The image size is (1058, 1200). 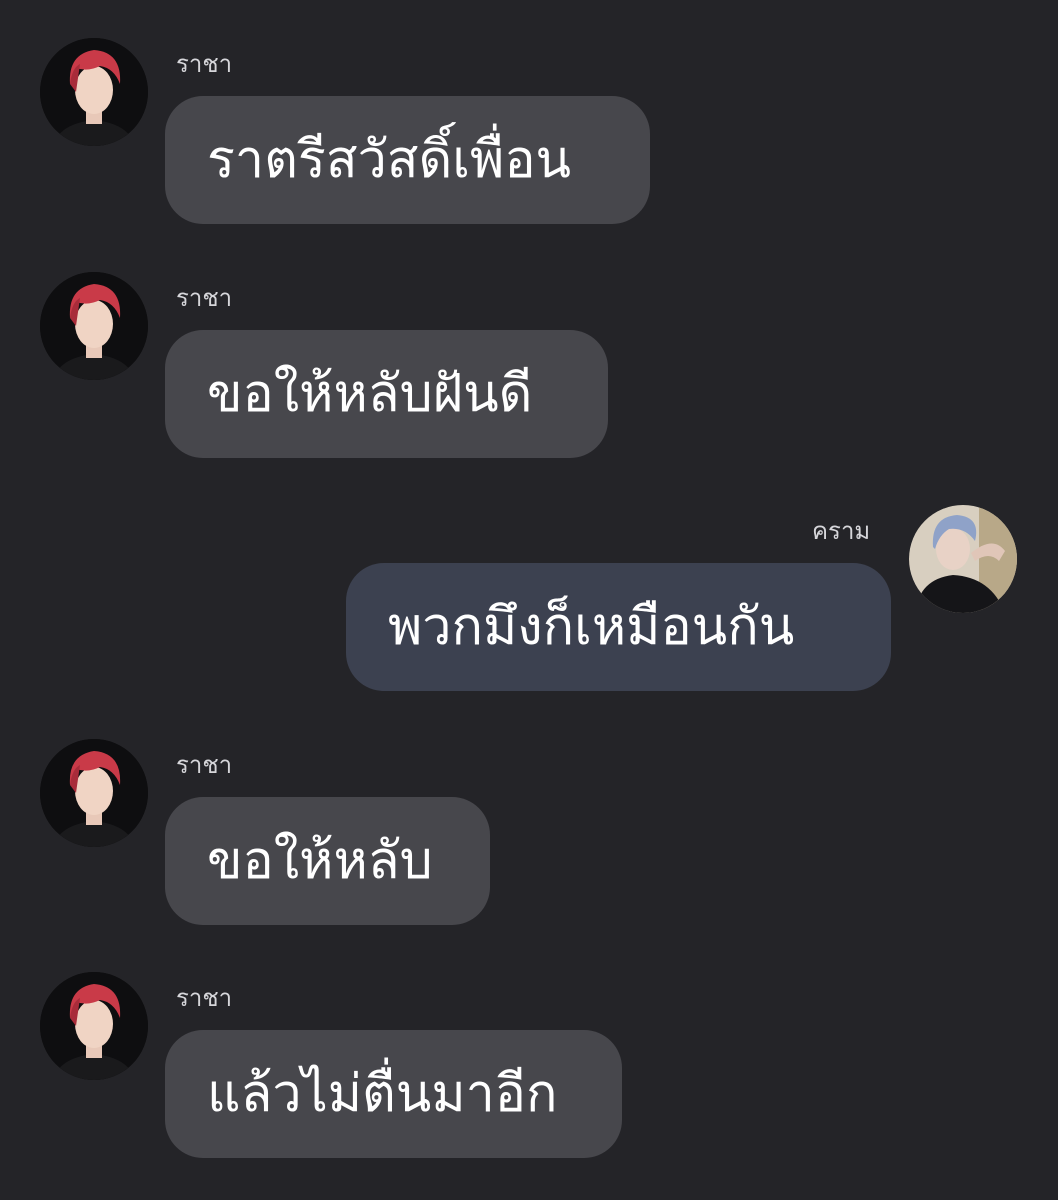 What do you see at coordinates (407, 160) in the screenshot?
I see `incoming-message-bubble: ราตรีสวัสดิ์เพื่อน` at bounding box center [407, 160].